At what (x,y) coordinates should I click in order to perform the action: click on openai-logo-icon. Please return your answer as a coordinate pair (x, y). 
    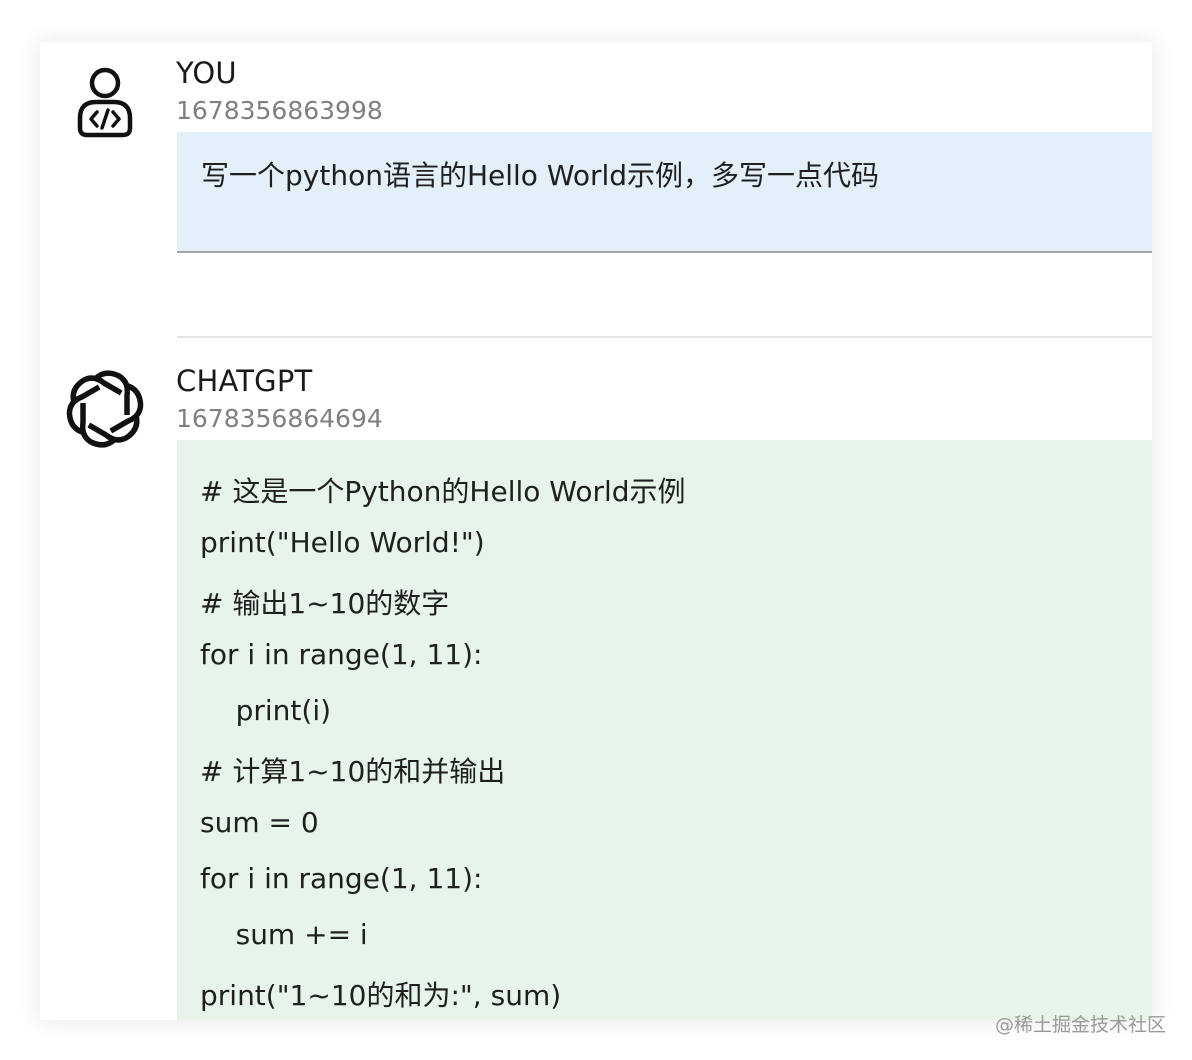
    Looking at the image, I should click on (105, 409).